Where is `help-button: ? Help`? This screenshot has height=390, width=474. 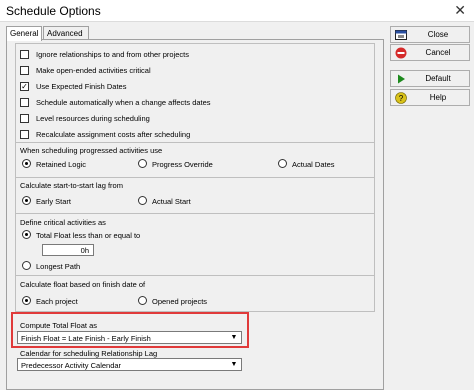 help-button: ? Help is located at coordinates (430, 97).